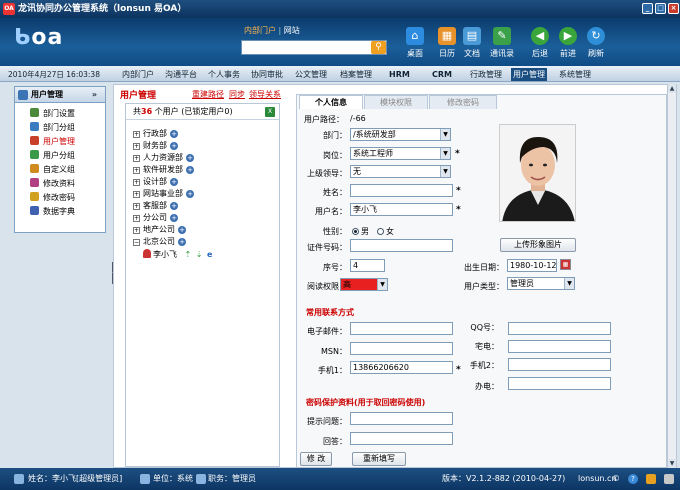  I want to click on usertype-select: 管理员 ▼, so click(541, 283).